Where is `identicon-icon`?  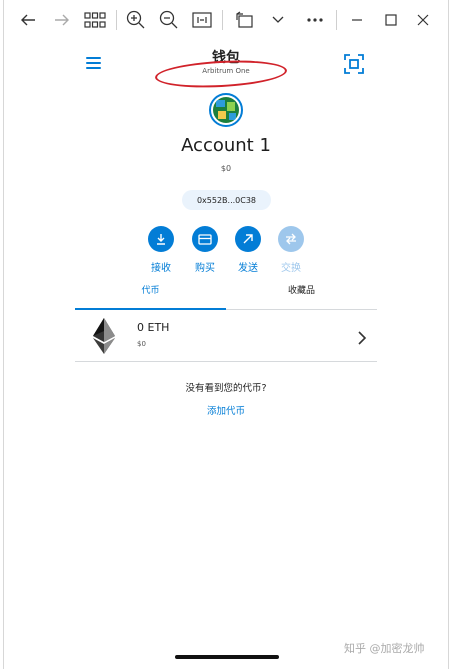 identicon-icon is located at coordinates (226, 110).